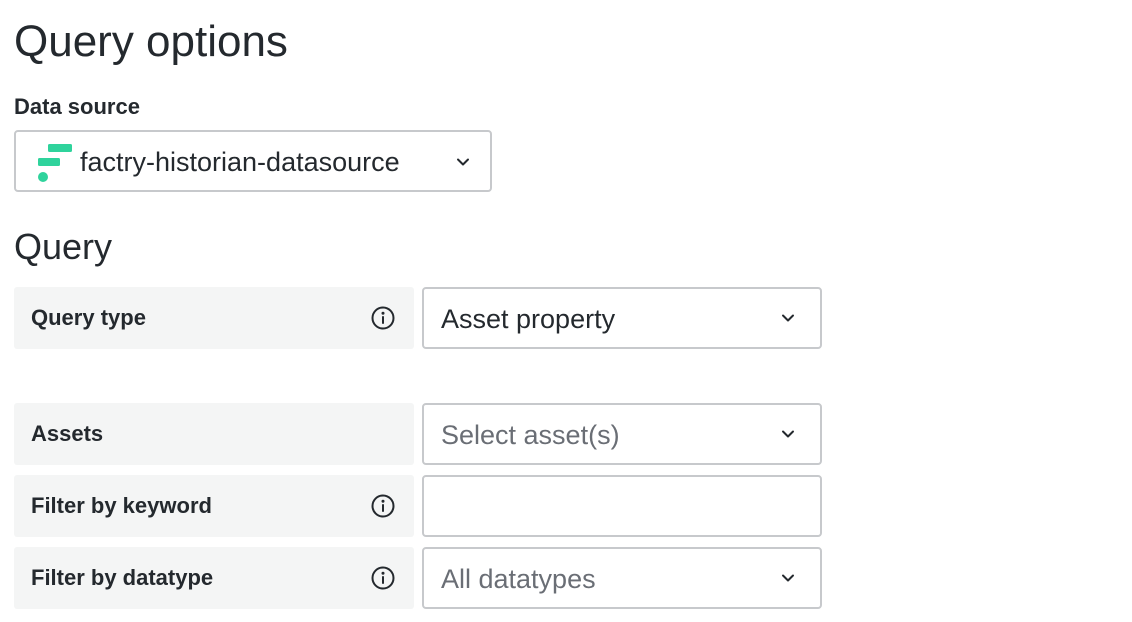 Image resolution: width=1132 pixels, height=622 pixels. What do you see at coordinates (77, 106) in the screenshot?
I see `data-source-label: Data source` at bounding box center [77, 106].